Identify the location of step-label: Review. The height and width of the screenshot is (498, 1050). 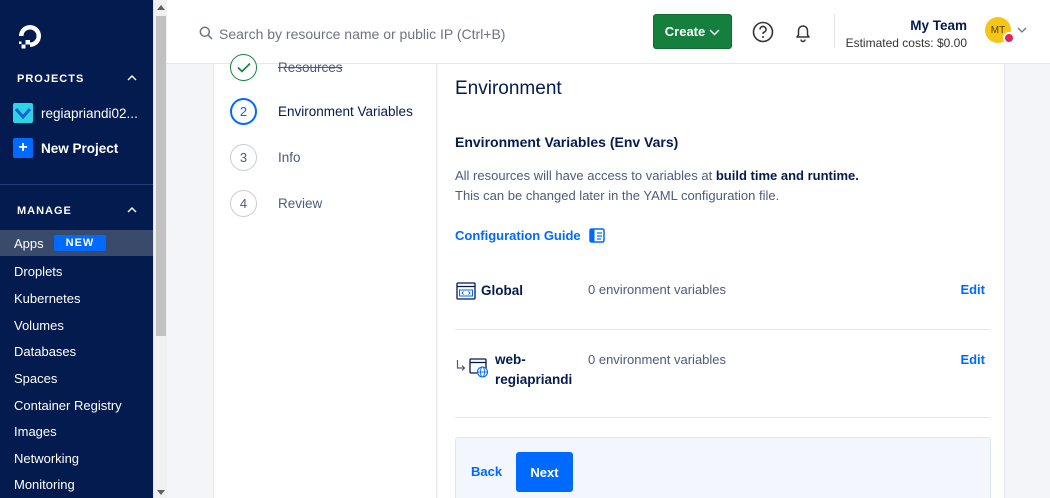
(300, 203).